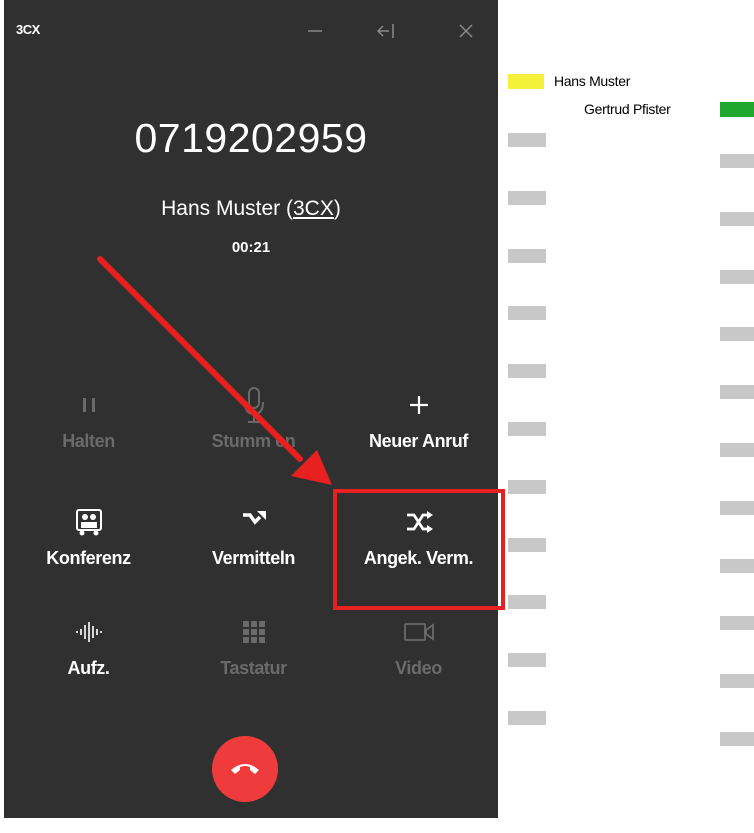 The height and width of the screenshot is (833, 754). Describe the element at coordinates (251, 138) in the screenshot. I see `phone-number: 0719202959` at that location.